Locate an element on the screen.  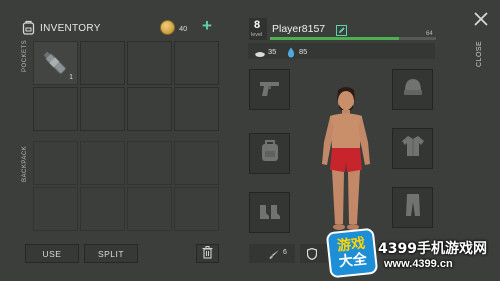
split-button: SPLIT is located at coordinates (111, 253).